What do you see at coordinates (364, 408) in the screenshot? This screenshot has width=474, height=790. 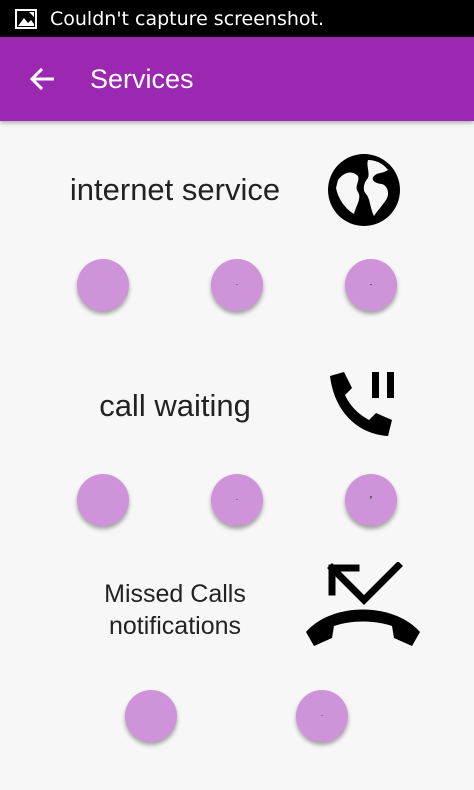 I see `phone-paused-icon` at bounding box center [364, 408].